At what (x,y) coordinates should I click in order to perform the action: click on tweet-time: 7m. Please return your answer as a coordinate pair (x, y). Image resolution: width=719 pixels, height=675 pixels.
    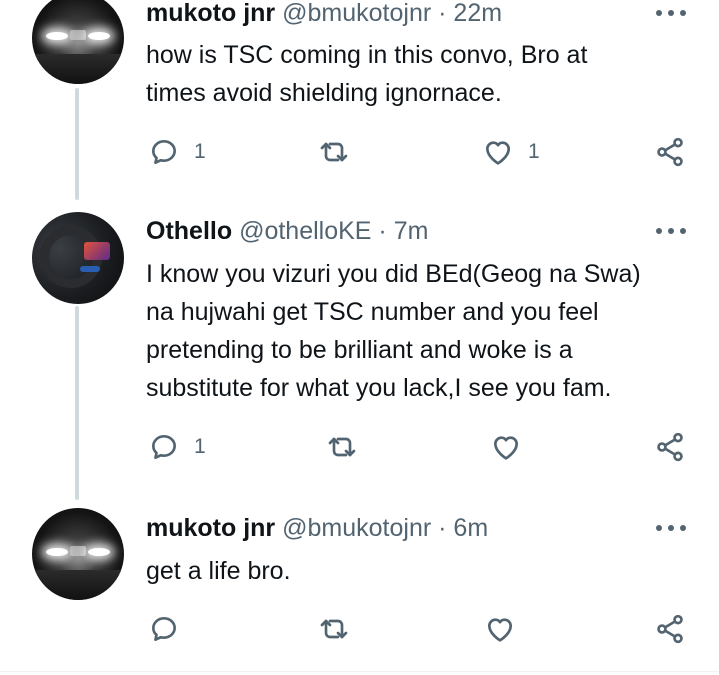
    Looking at the image, I should click on (411, 231).